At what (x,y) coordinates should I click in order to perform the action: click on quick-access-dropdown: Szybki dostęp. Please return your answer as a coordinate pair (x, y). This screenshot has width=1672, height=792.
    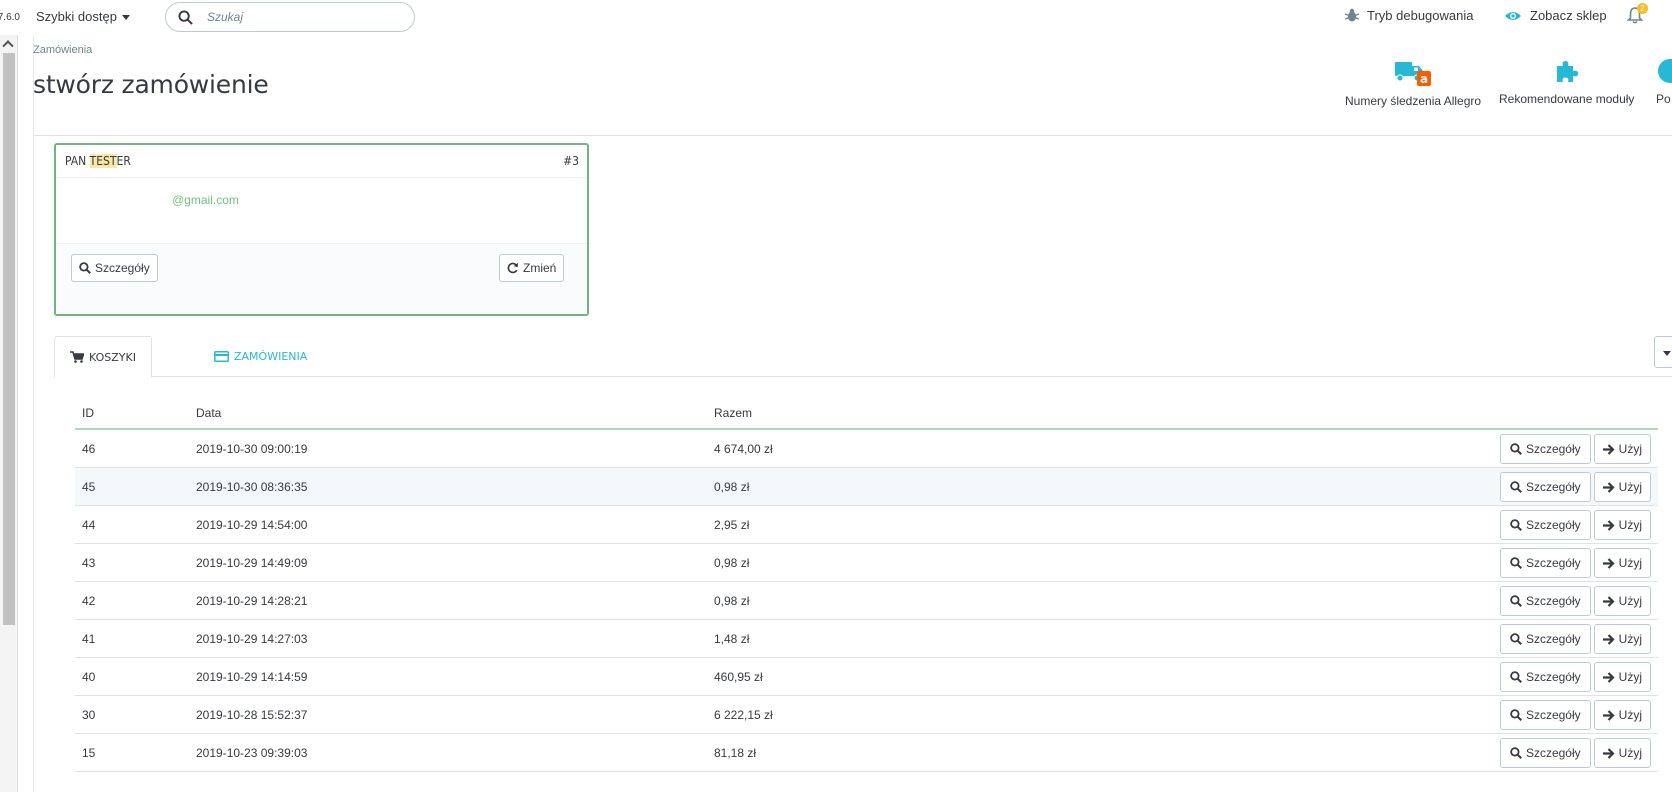
    Looking at the image, I should click on (83, 16).